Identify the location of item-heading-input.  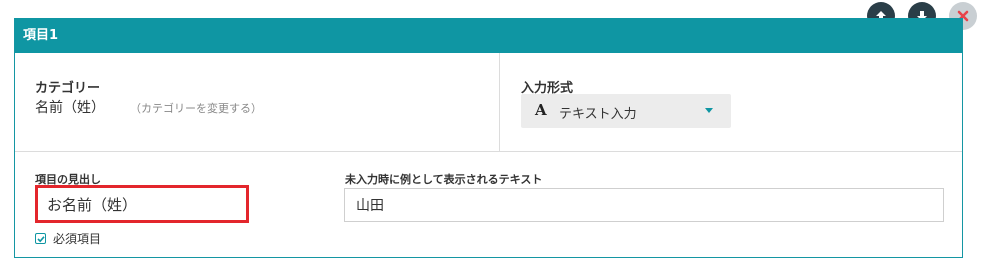
(142, 204).